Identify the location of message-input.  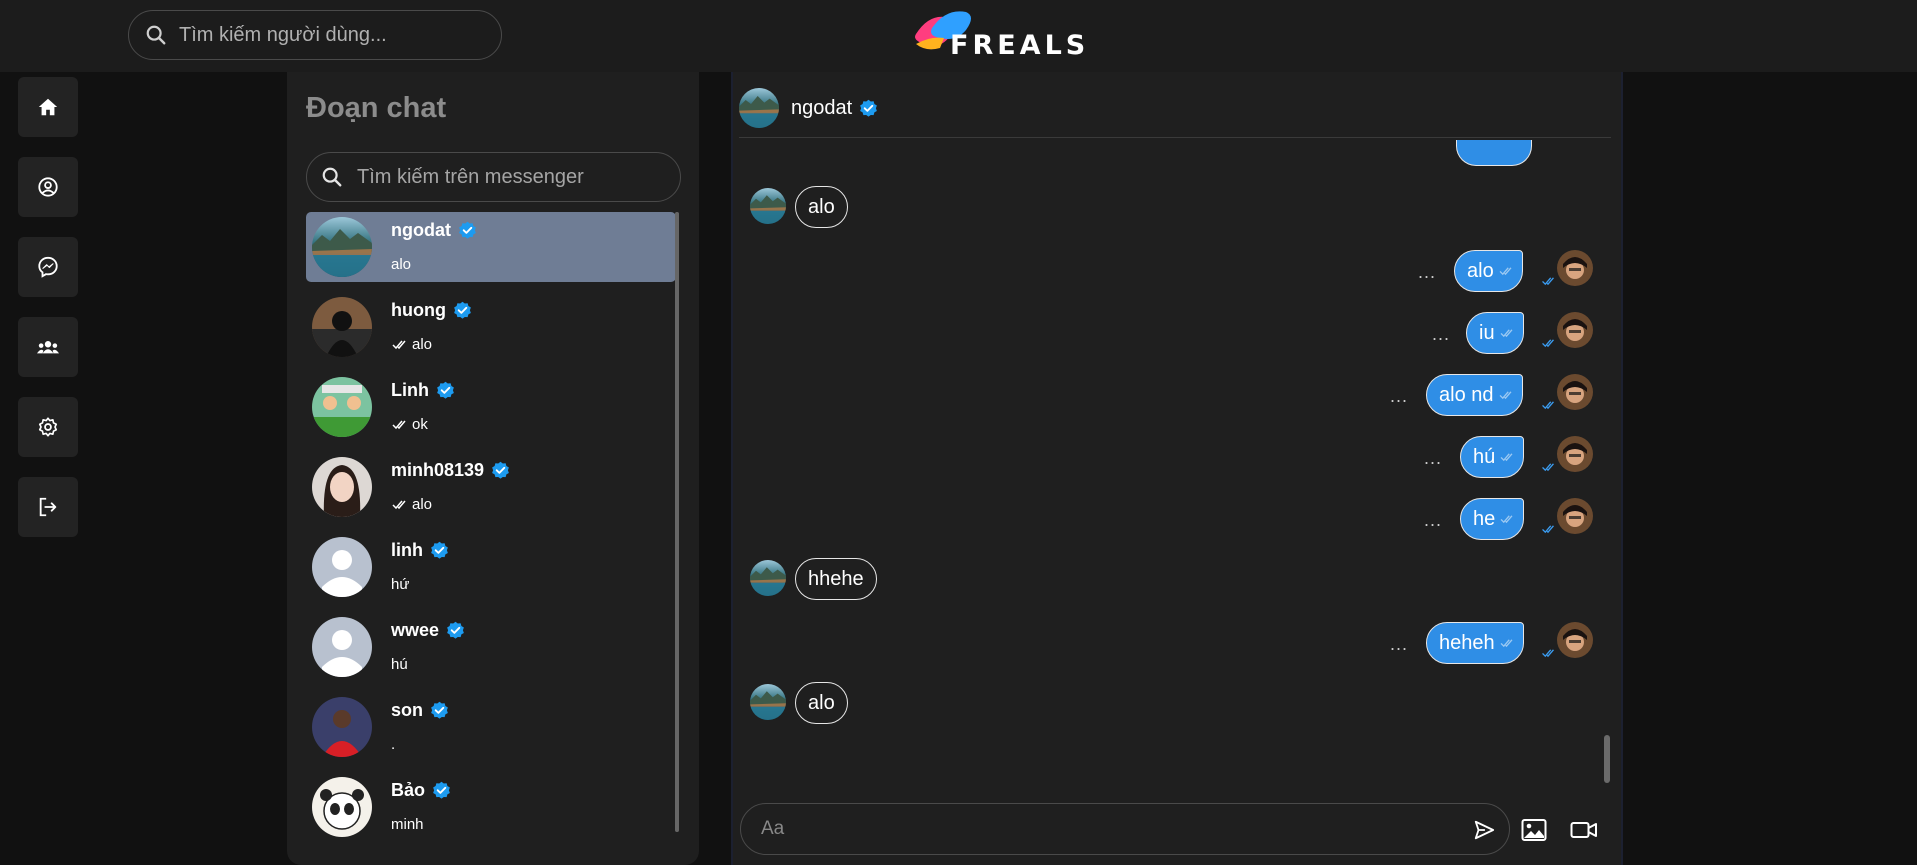
(1101, 829).